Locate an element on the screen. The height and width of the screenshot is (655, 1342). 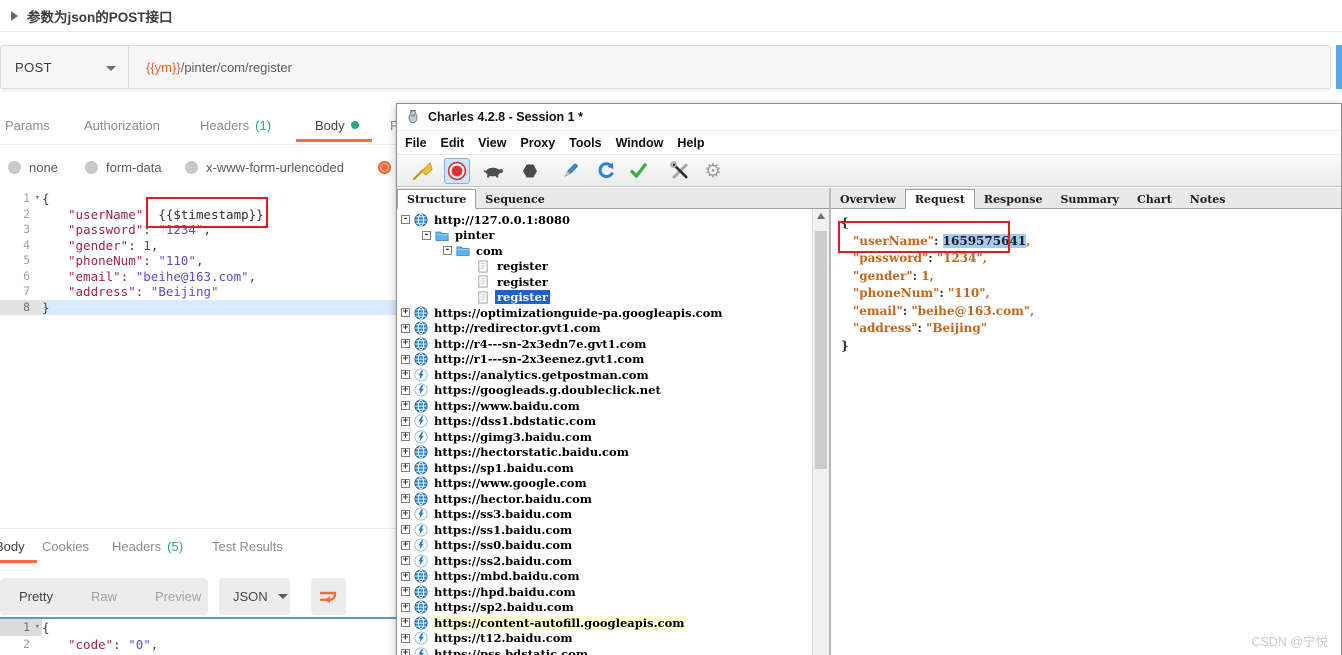
tree-node: + http://redirector.gvt1.com is located at coordinates (604, 329).